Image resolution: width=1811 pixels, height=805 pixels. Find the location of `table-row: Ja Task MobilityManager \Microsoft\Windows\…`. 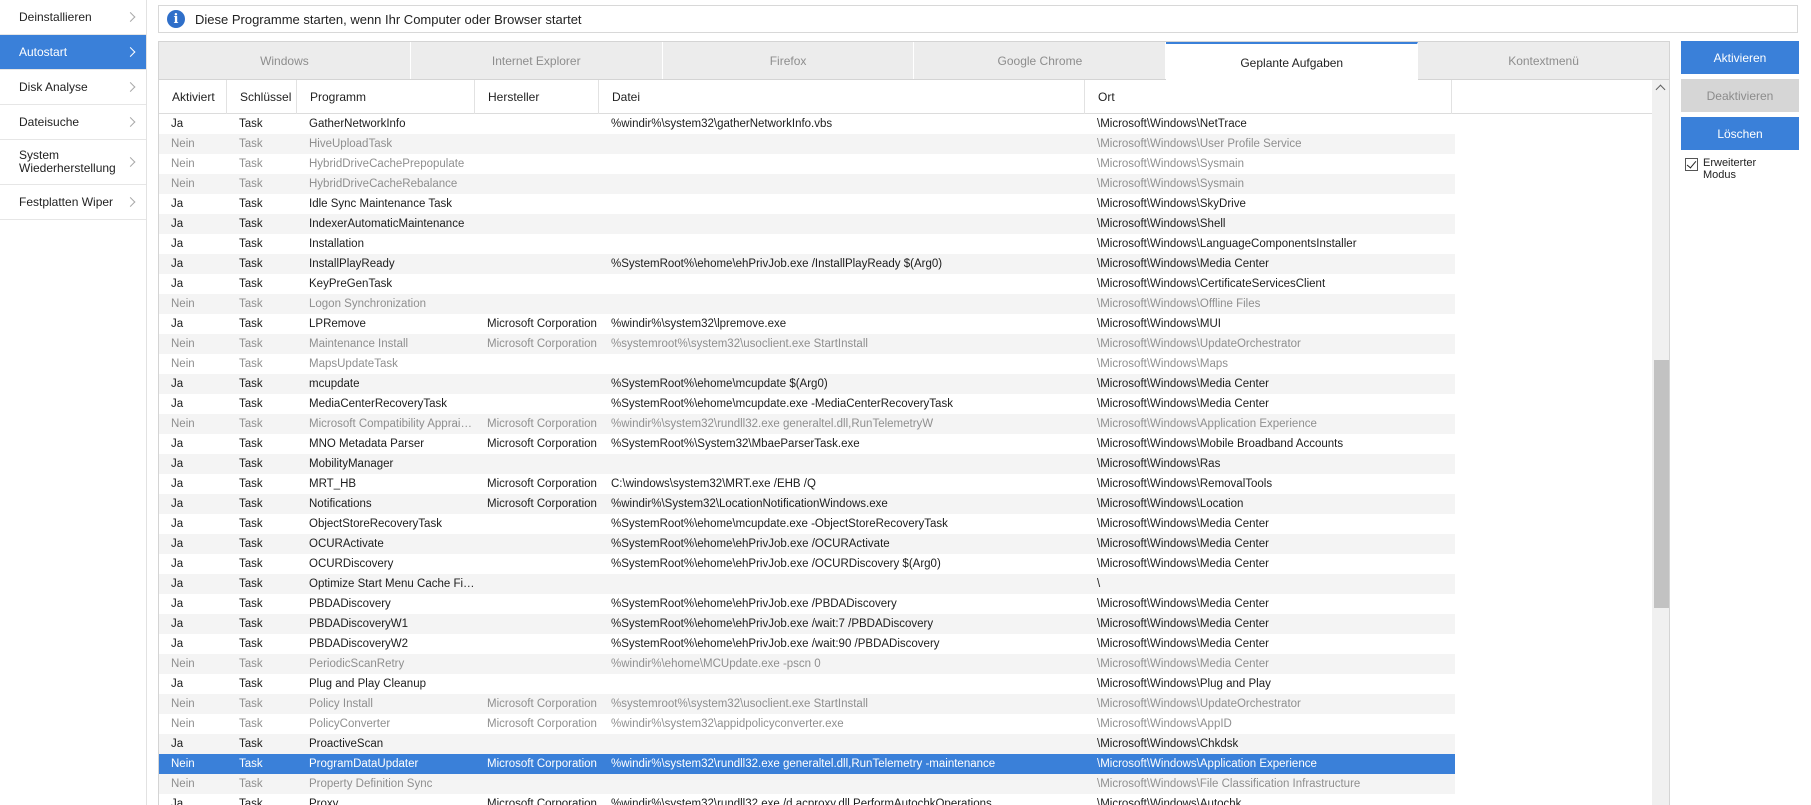

table-row: Ja Task MobilityManager \Microsoft\Windows\… is located at coordinates (807, 464).